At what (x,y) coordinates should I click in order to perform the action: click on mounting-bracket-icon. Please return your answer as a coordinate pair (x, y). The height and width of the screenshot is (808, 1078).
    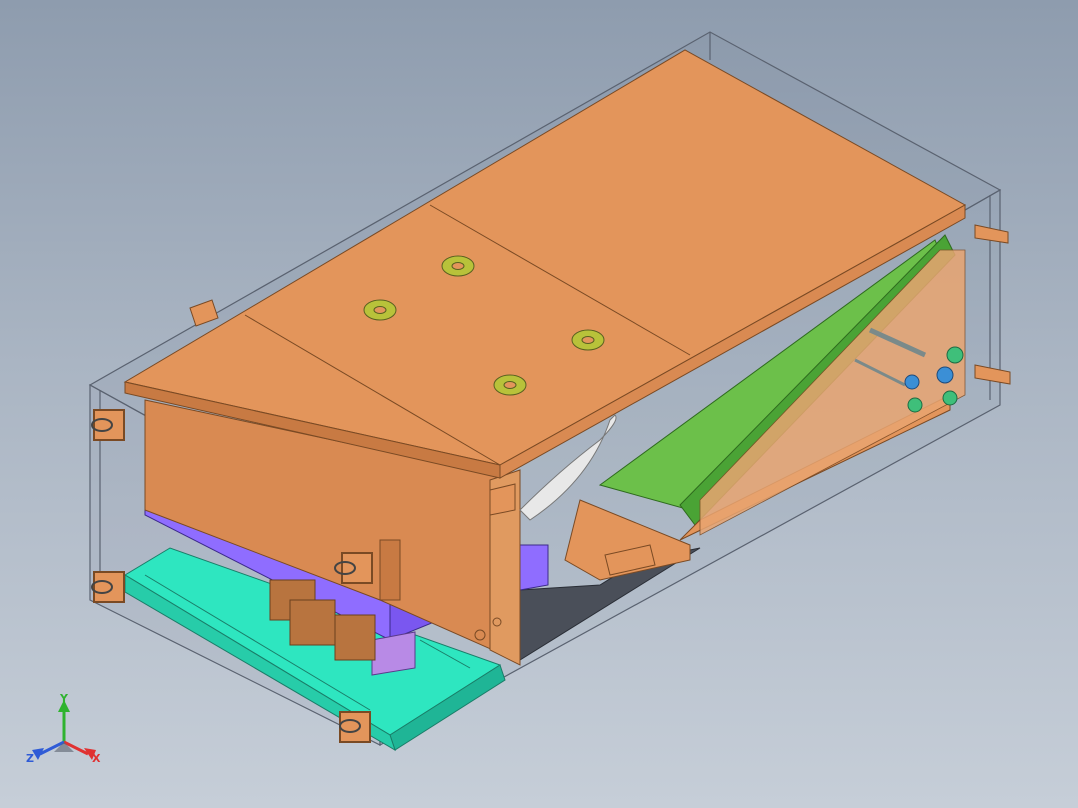
    Looking at the image, I should click on (502, 499).